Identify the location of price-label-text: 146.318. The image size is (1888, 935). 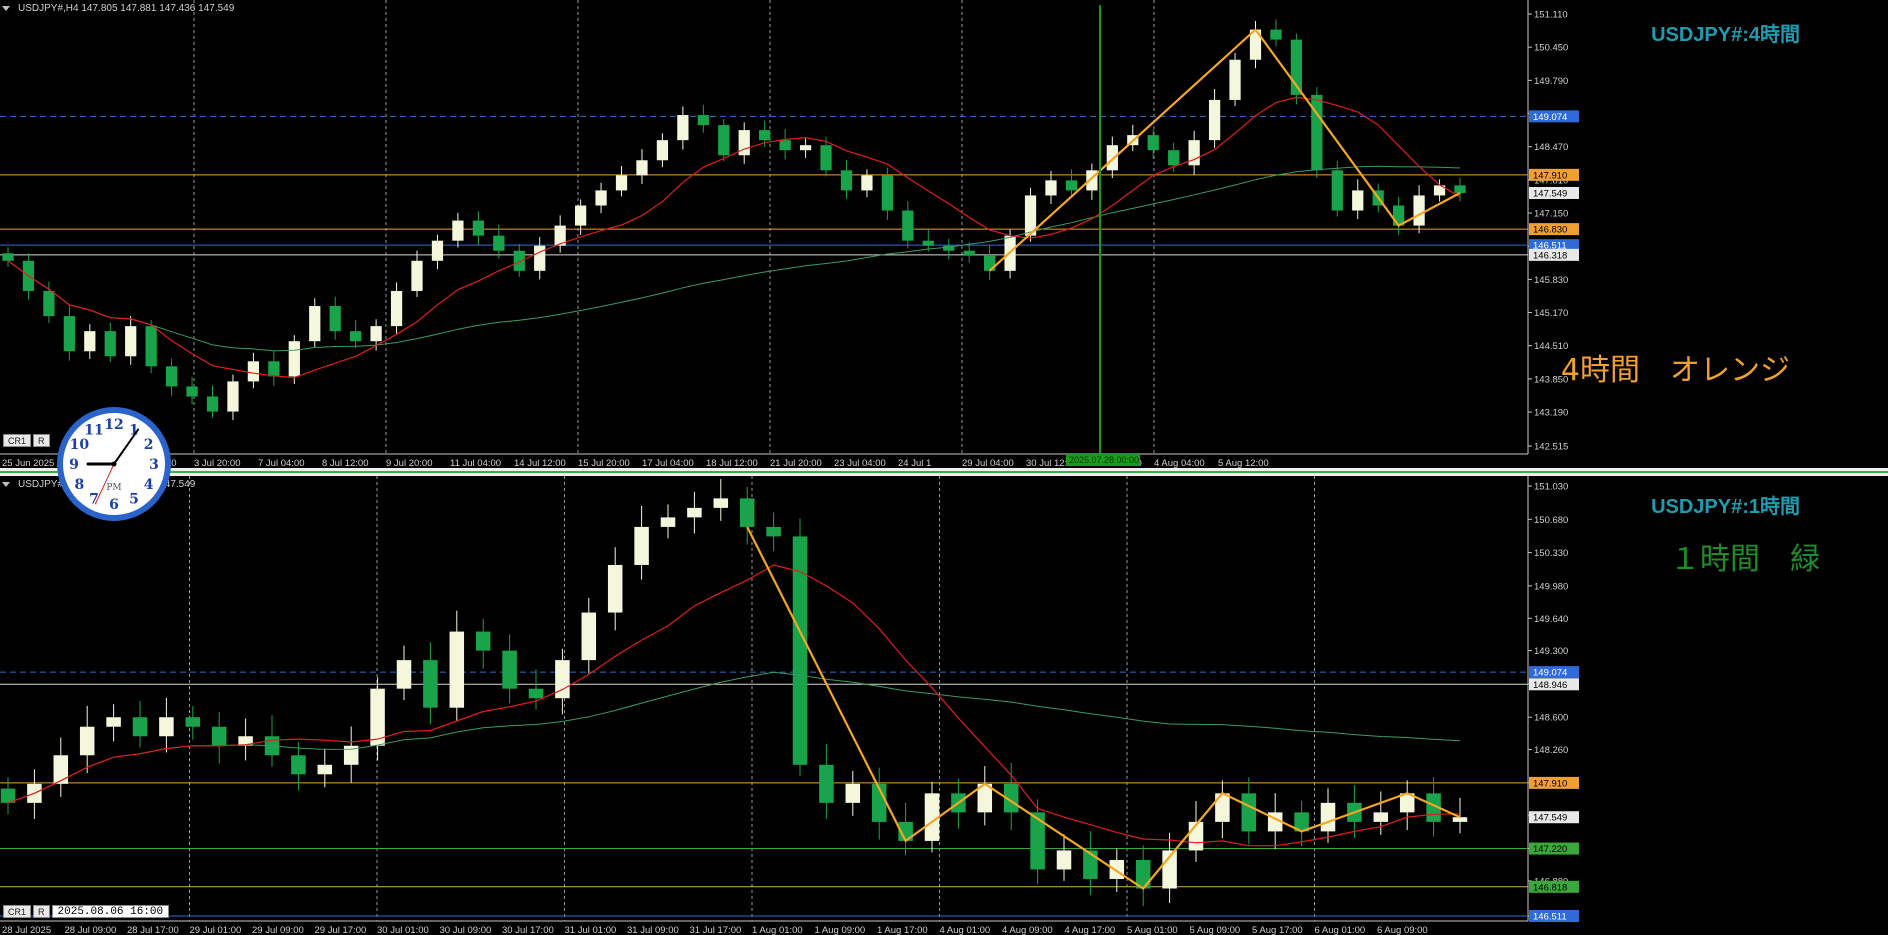
(1550, 255).